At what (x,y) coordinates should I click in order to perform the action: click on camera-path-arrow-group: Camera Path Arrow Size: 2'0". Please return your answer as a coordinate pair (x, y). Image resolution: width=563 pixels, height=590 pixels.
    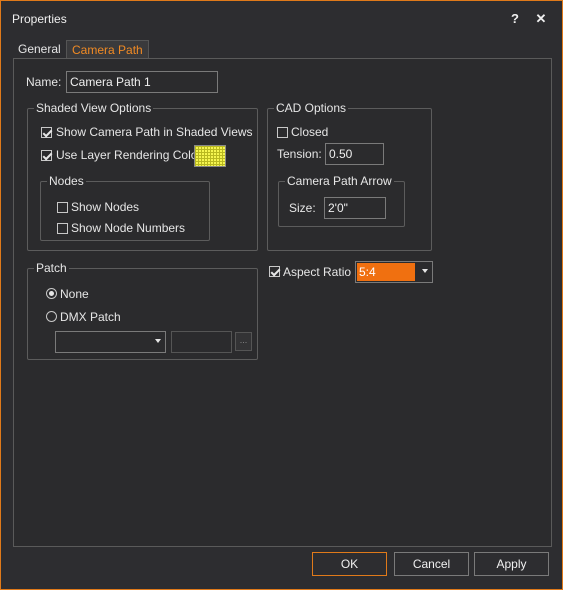
    Looking at the image, I should click on (341, 200).